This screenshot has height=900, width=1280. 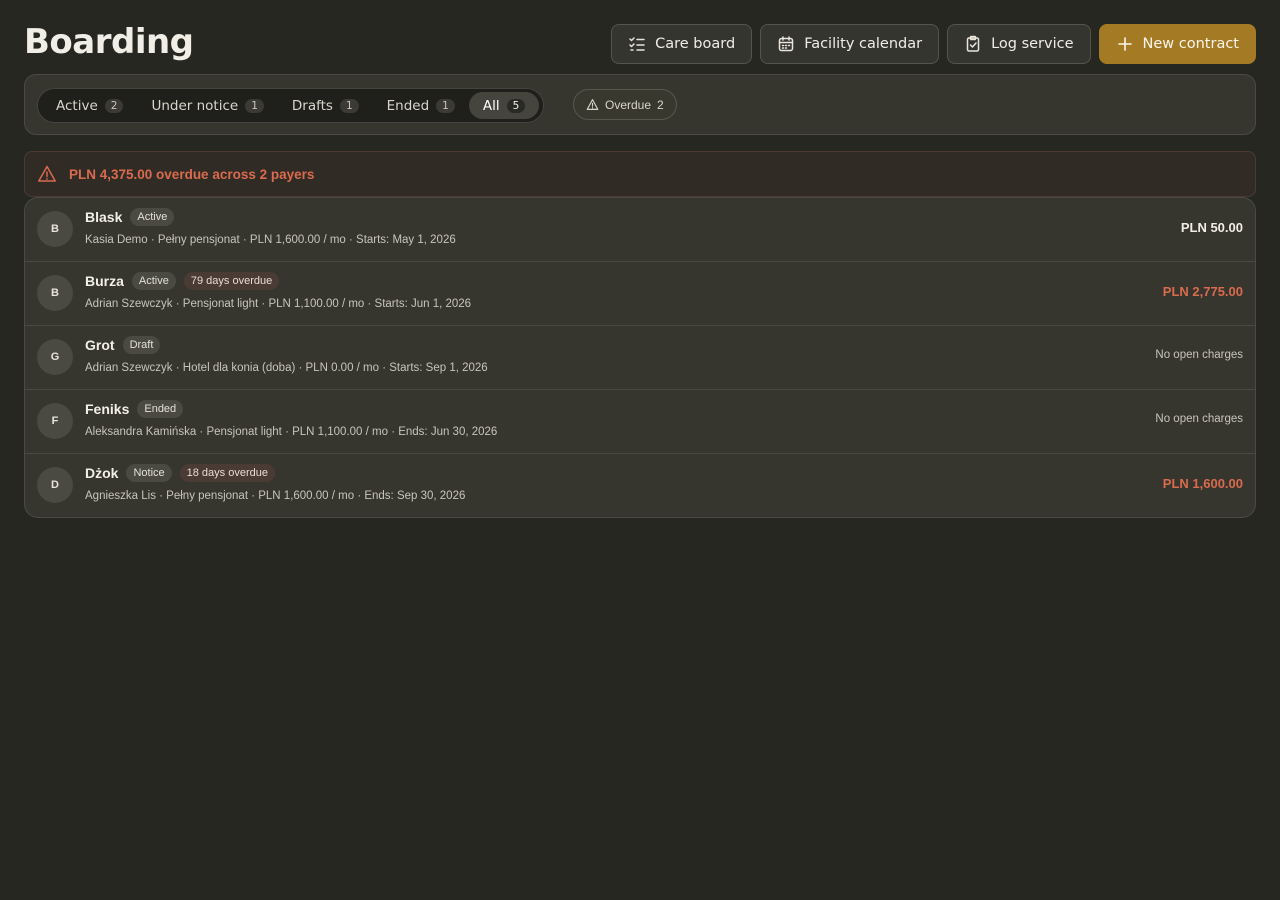 I want to click on clipboard-check-icon, so click(x=973, y=43).